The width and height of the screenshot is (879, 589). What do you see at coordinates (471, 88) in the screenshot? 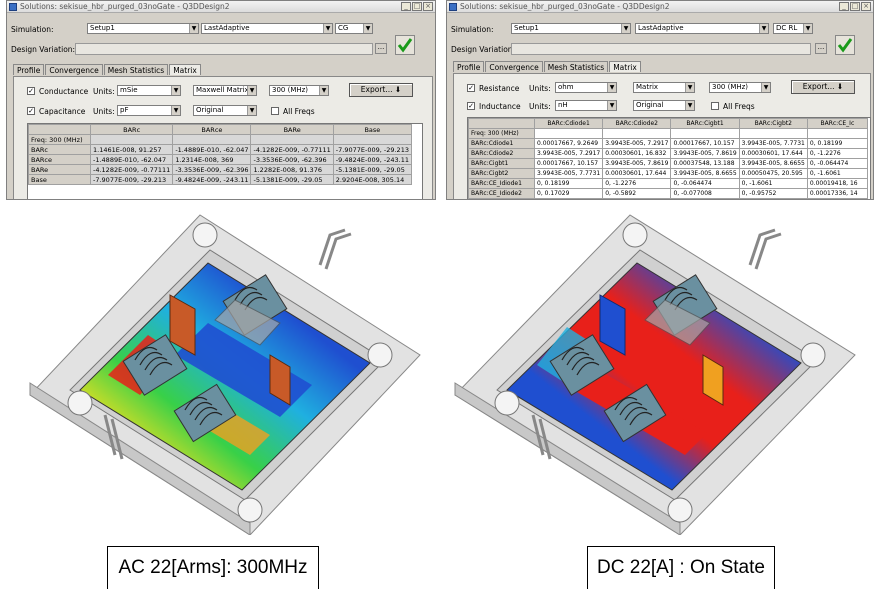
I see `resistance-checkbox: ✓` at bounding box center [471, 88].